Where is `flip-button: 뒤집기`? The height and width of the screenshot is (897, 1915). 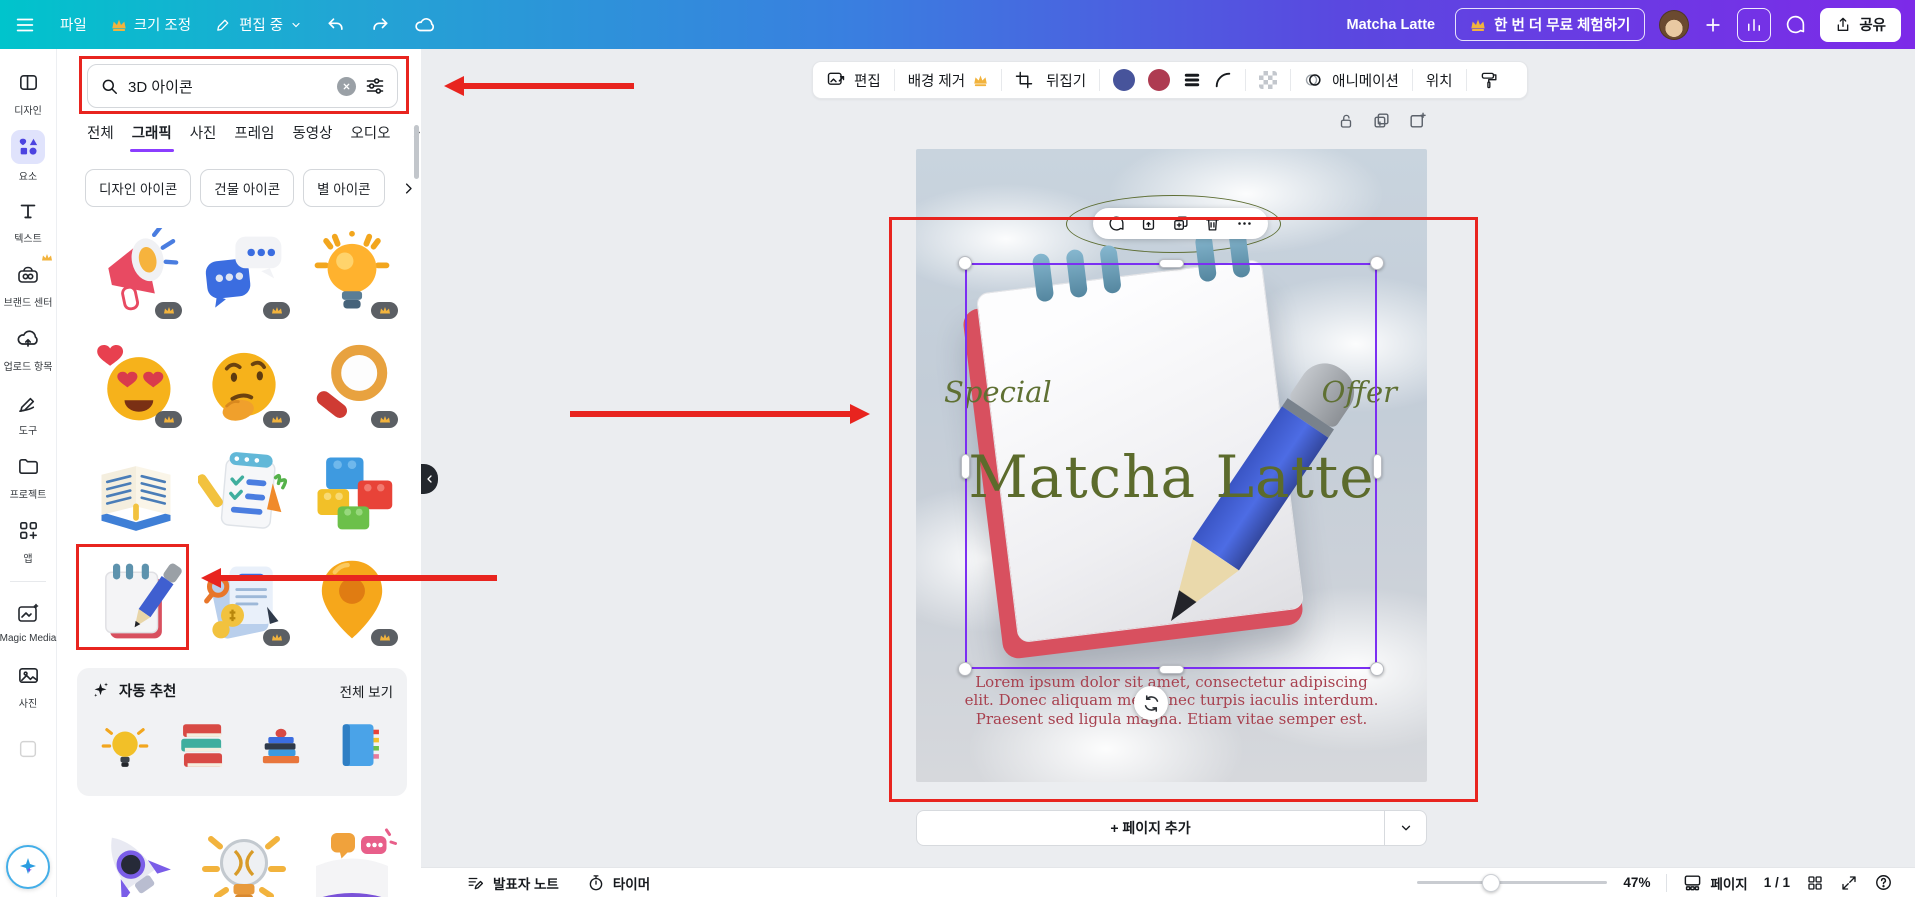 flip-button: 뒤집기 is located at coordinates (1066, 80).